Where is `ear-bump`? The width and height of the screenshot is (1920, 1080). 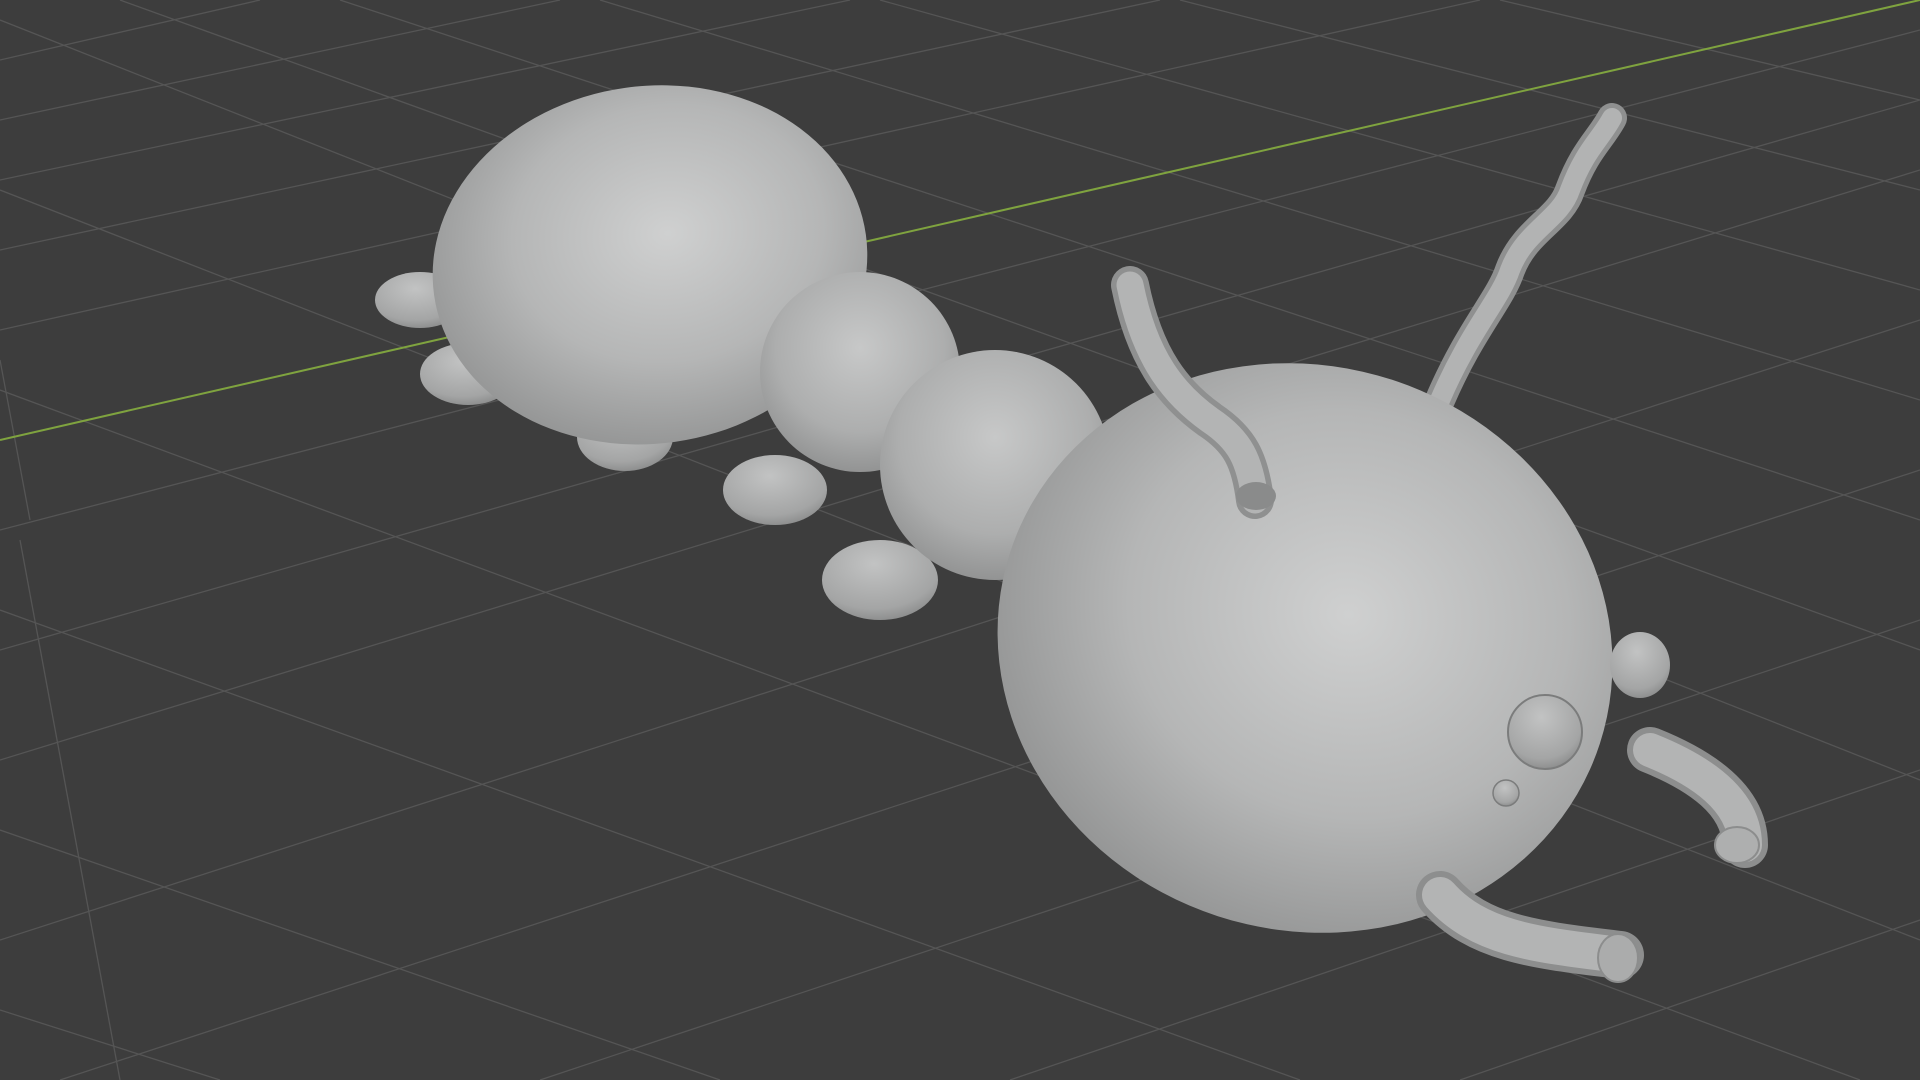
ear-bump is located at coordinates (1640, 665).